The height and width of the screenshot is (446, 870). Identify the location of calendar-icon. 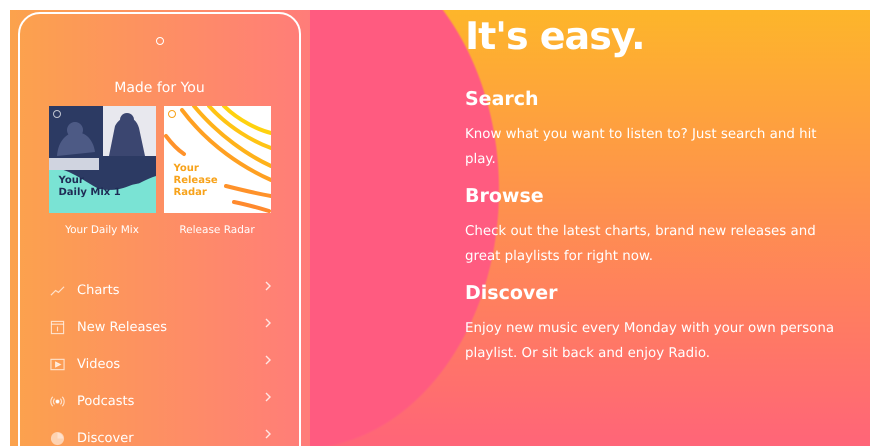
(57, 327).